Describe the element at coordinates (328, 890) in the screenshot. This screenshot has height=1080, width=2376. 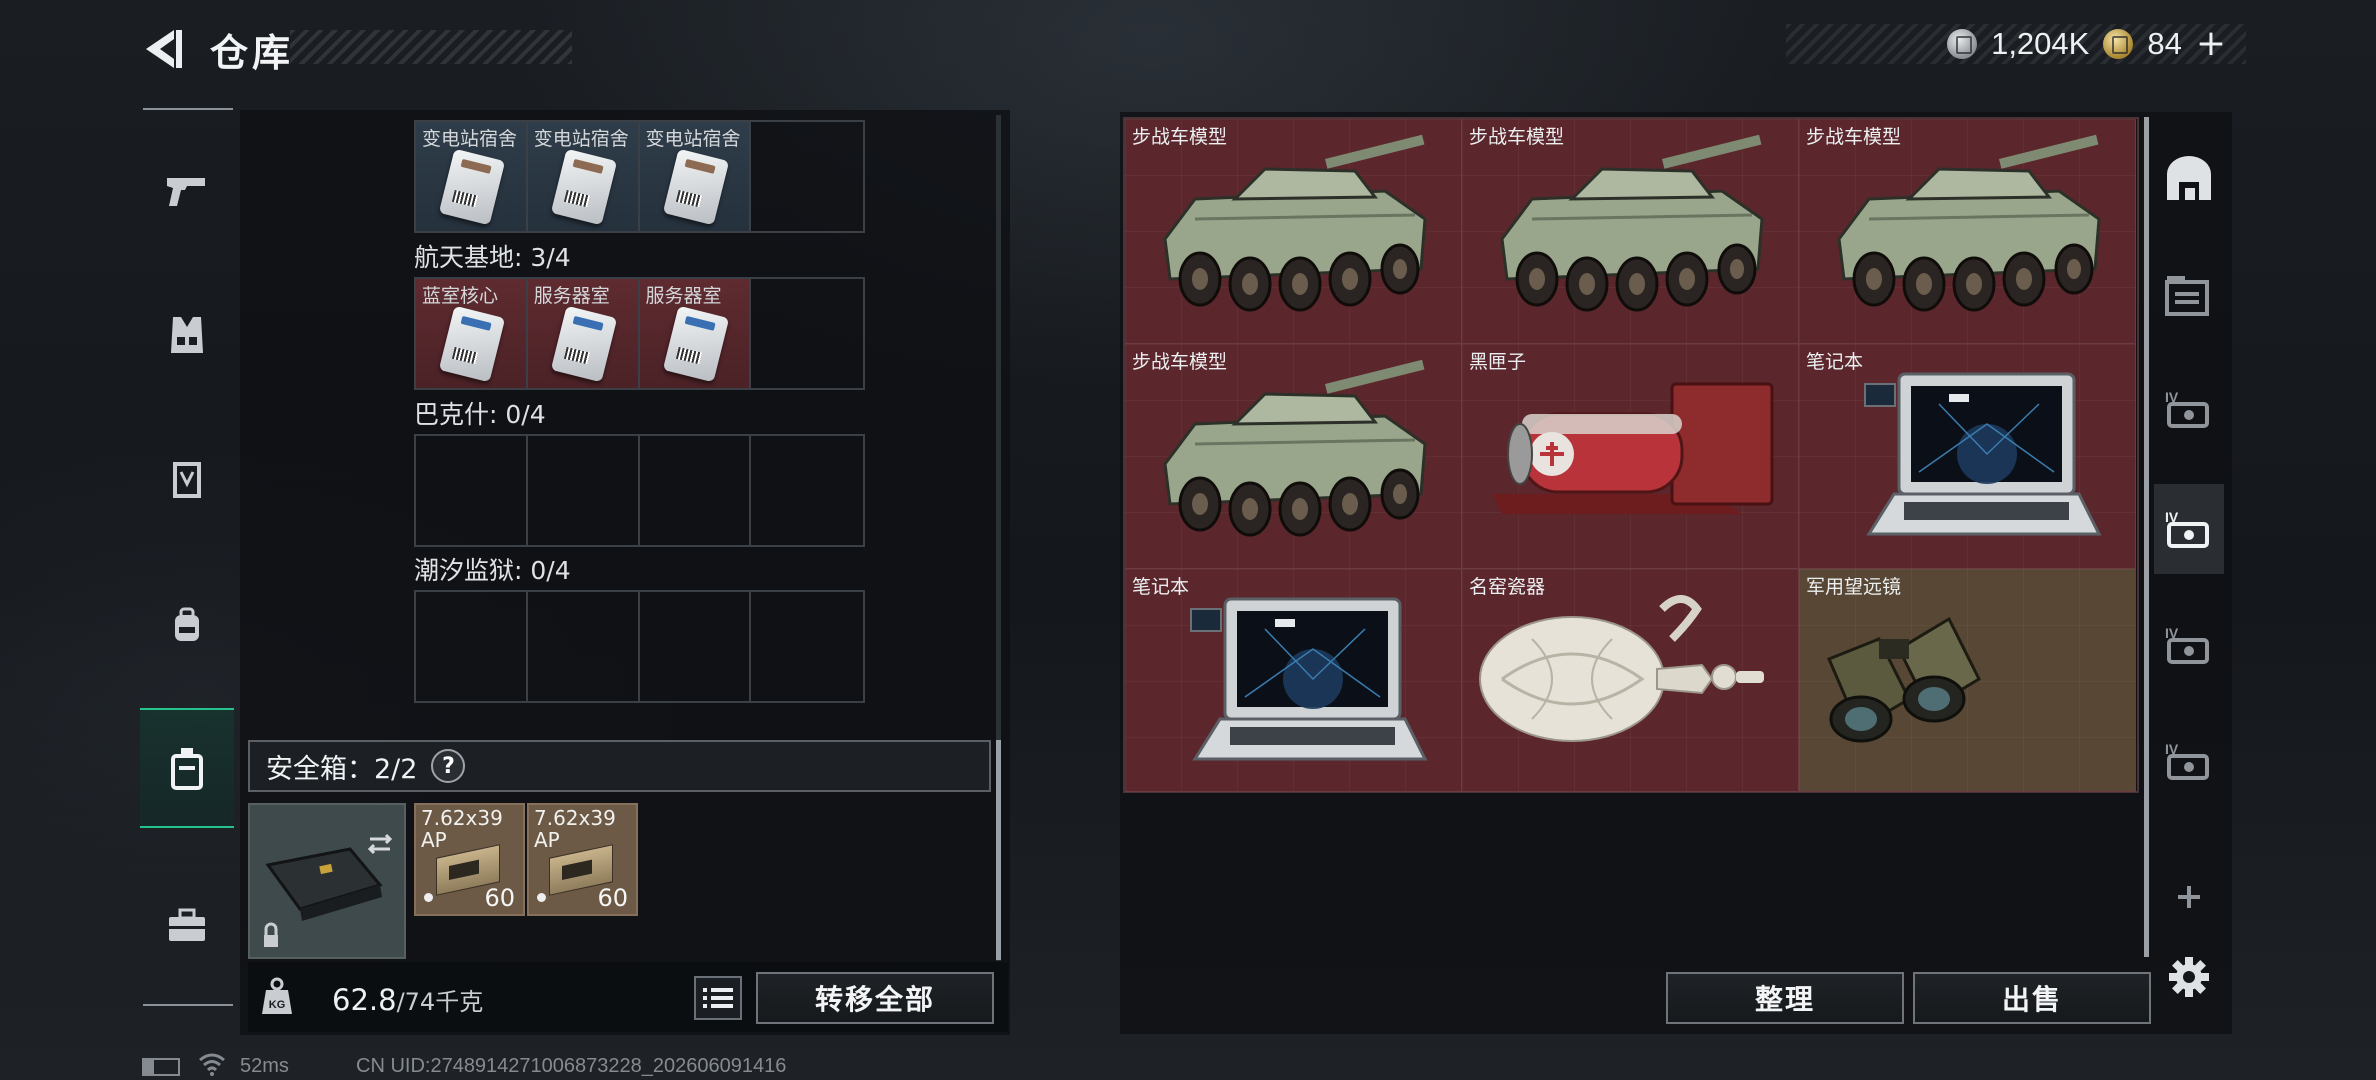
I see `safe-case-icon` at that location.